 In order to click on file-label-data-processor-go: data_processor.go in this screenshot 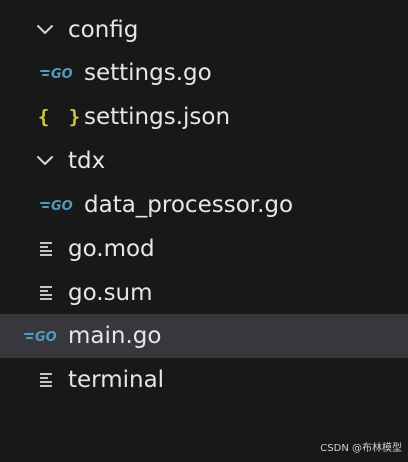, I will do `click(189, 205)`.